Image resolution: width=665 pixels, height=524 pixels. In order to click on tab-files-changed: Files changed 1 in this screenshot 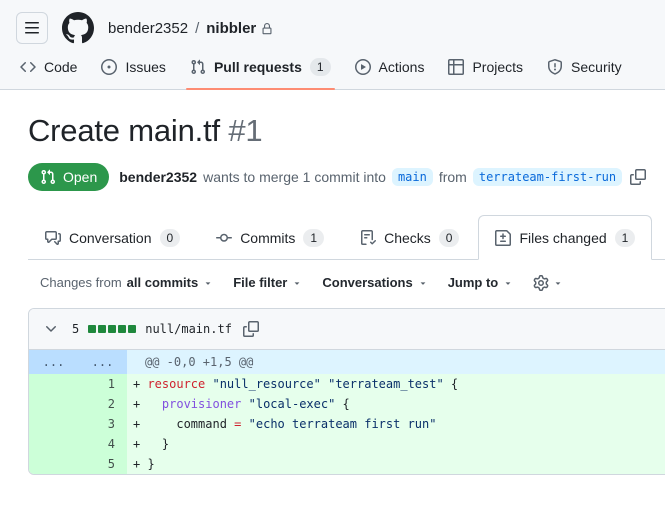, I will do `click(565, 237)`.